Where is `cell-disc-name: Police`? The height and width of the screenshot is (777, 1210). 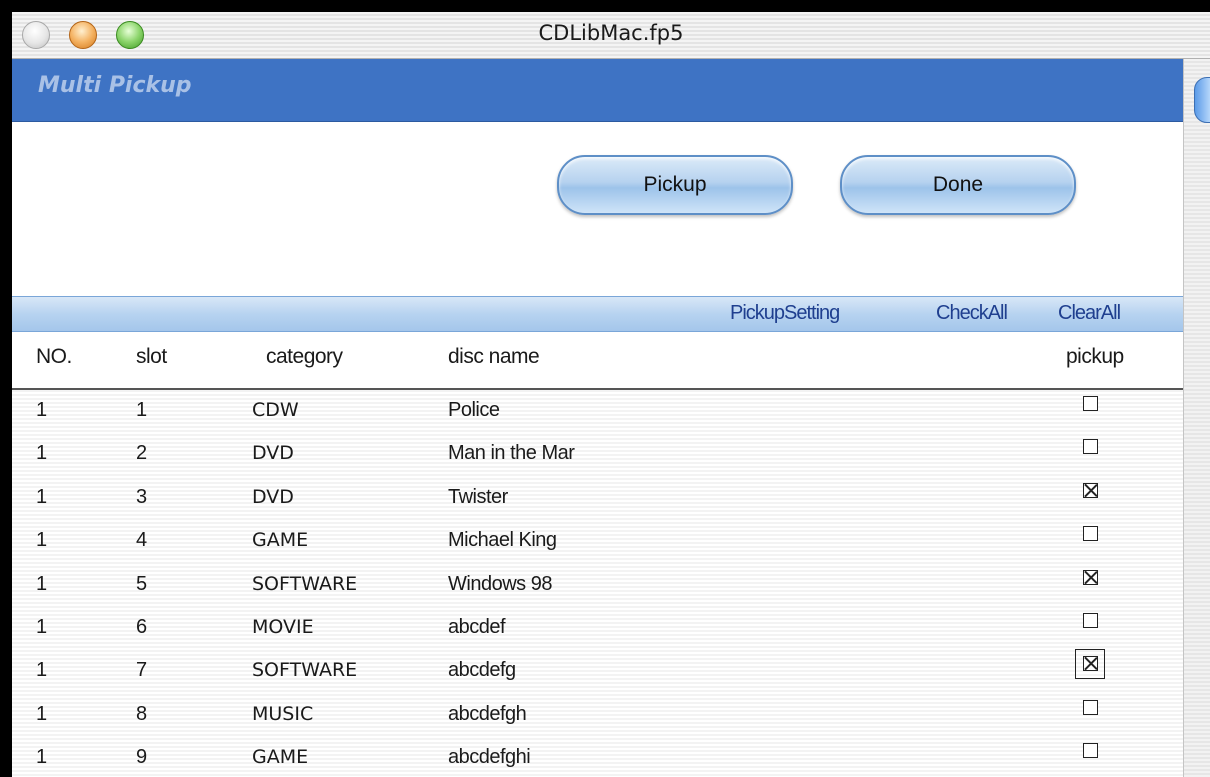
cell-disc-name: Police is located at coordinates (474, 410).